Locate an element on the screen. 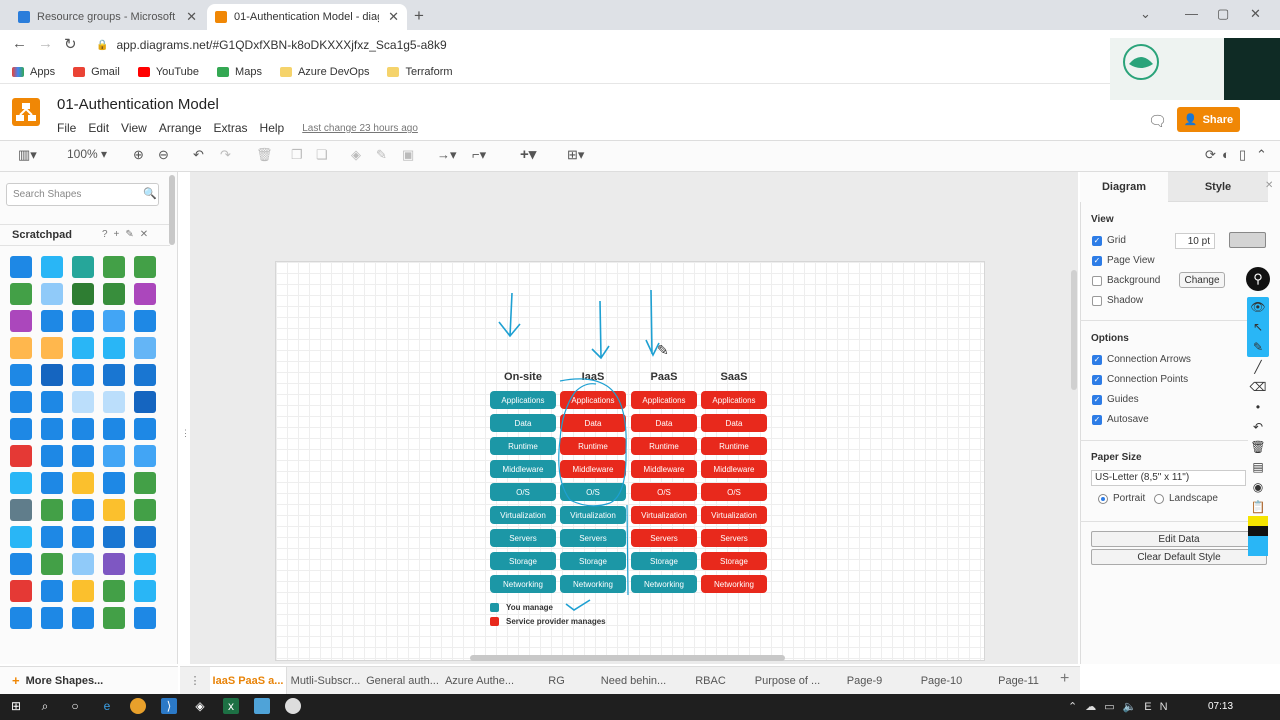 The image size is (1280, 720). new-tab-button: + is located at coordinates (419, 16).